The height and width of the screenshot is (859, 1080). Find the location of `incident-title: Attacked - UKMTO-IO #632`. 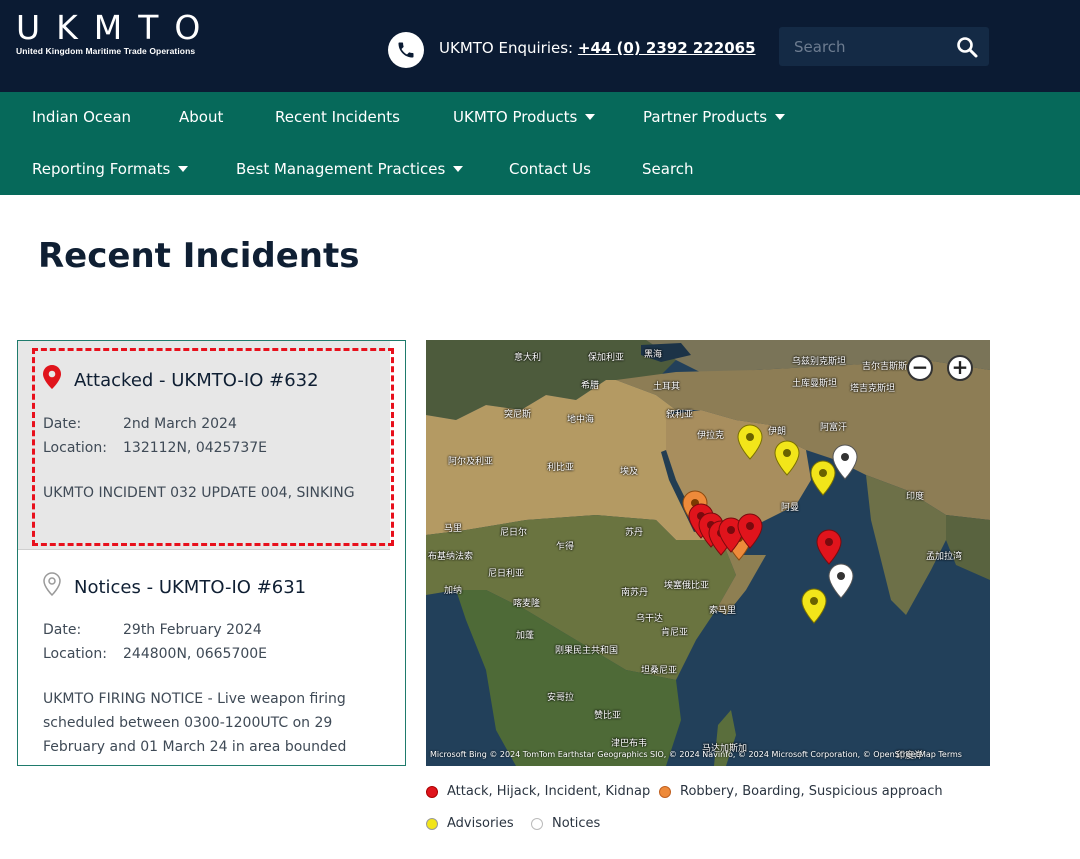

incident-title: Attacked - UKMTO-IO #632 is located at coordinates (196, 380).